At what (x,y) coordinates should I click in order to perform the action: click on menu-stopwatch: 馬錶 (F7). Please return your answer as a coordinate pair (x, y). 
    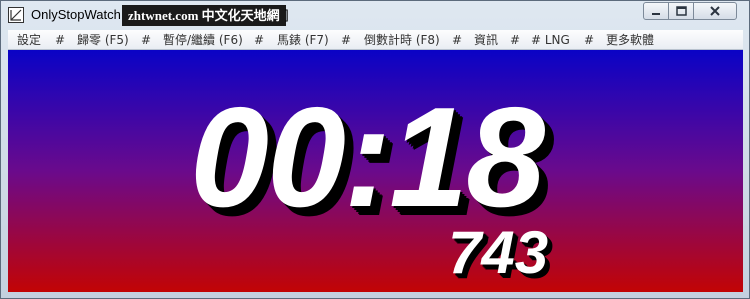
    Looking at the image, I should click on (303, 40).